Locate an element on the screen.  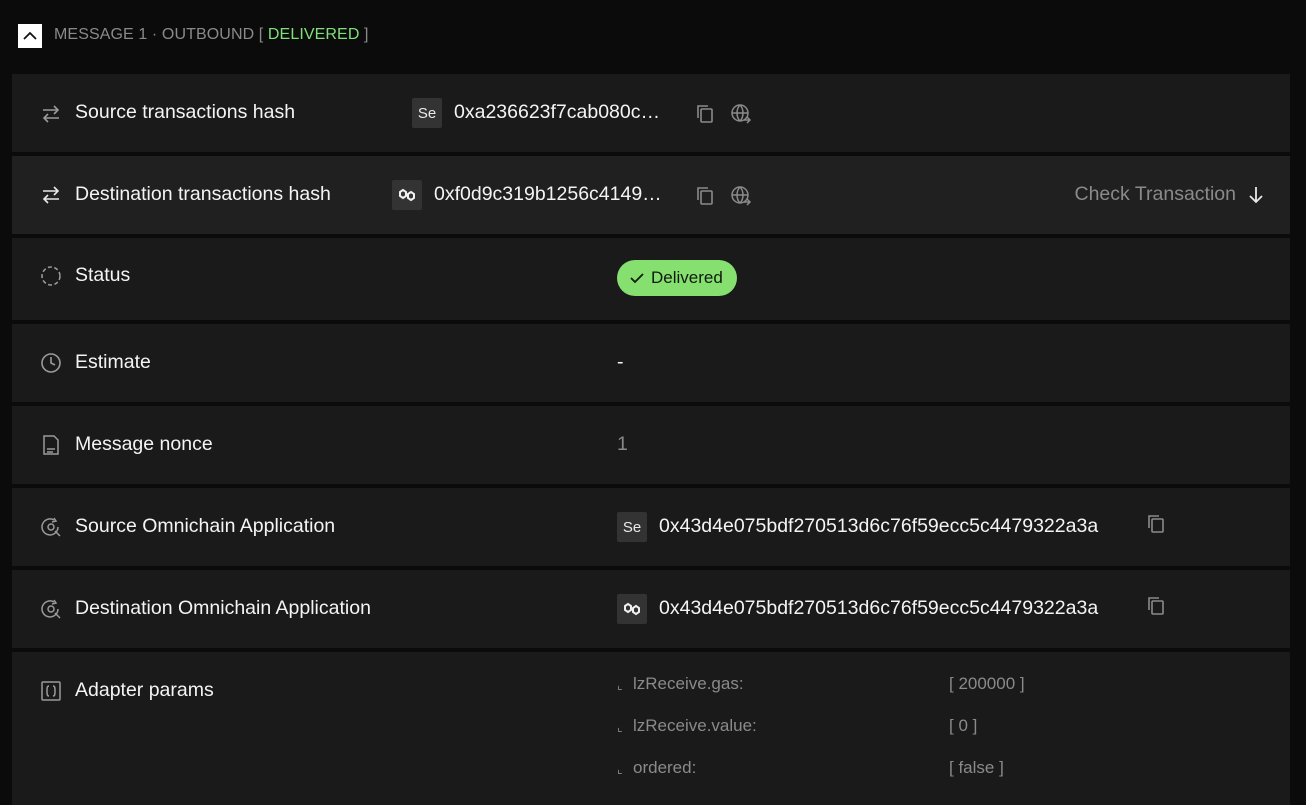
param-key: ⌞ lzReceive.value: is located at coordinates (687, 726).